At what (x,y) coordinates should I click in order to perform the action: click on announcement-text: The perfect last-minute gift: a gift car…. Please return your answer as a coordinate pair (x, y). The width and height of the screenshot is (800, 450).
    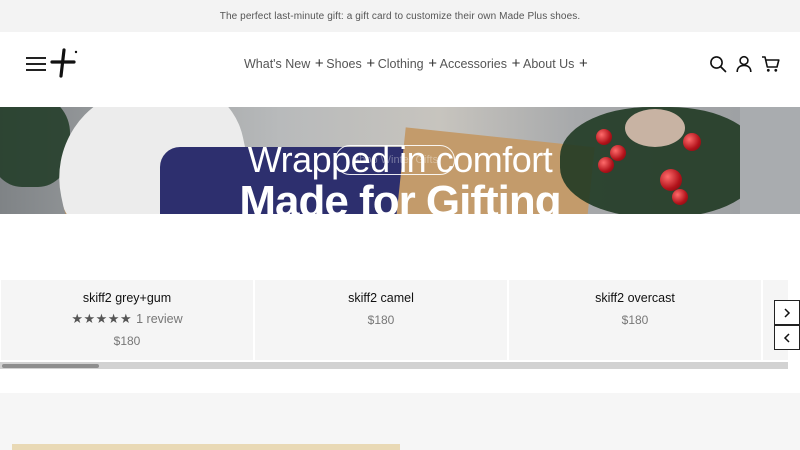
    Looking at the image, I should click on (400, 16).